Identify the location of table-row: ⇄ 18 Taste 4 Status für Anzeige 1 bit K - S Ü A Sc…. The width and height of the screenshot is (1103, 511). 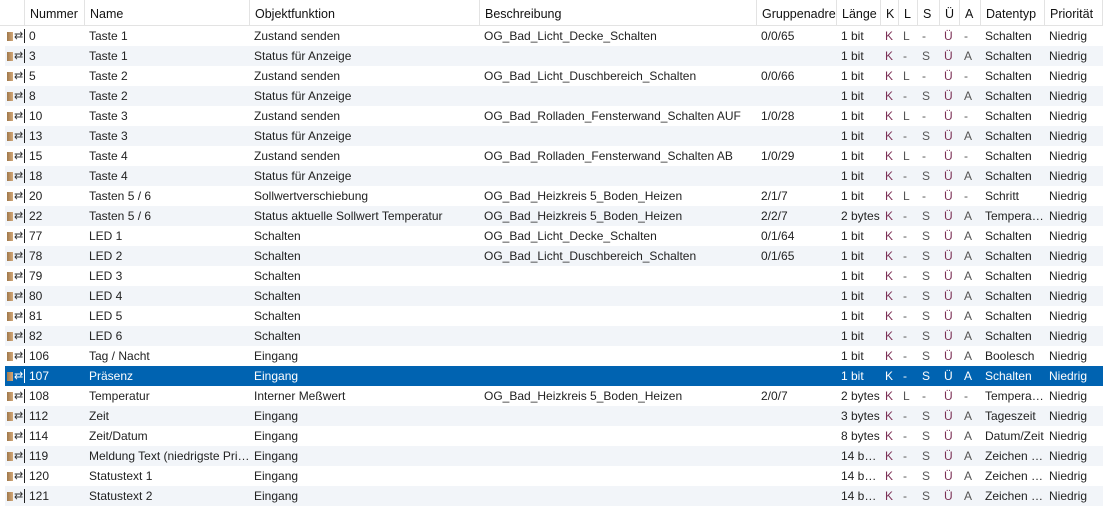
(554, 176).